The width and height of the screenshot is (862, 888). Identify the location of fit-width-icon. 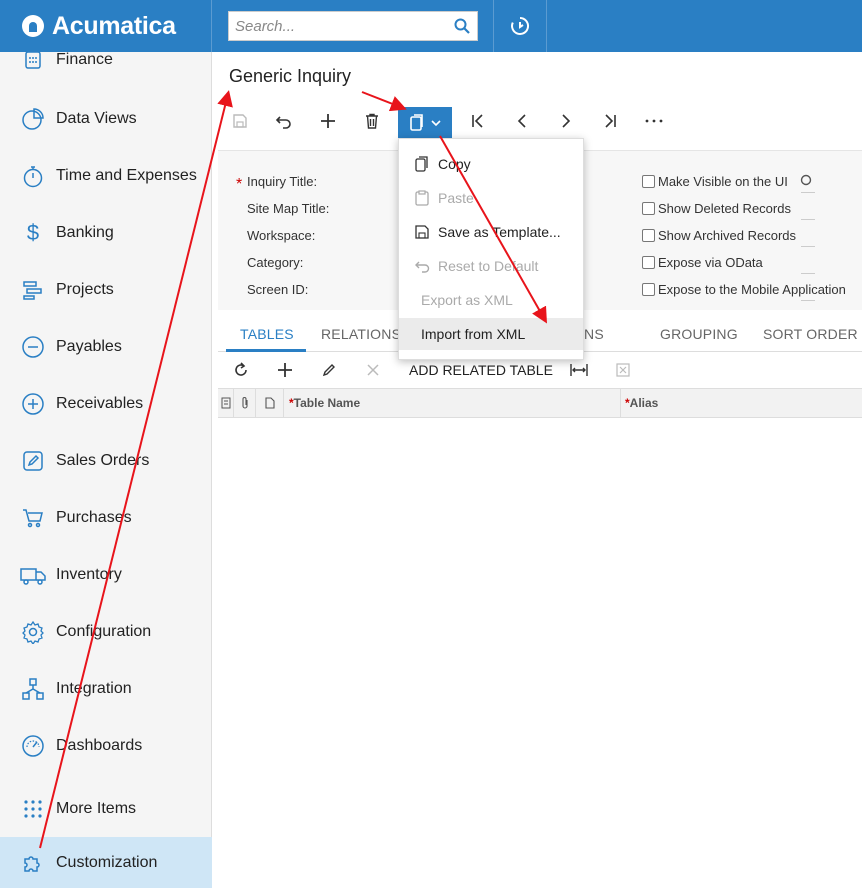
(579, 370).